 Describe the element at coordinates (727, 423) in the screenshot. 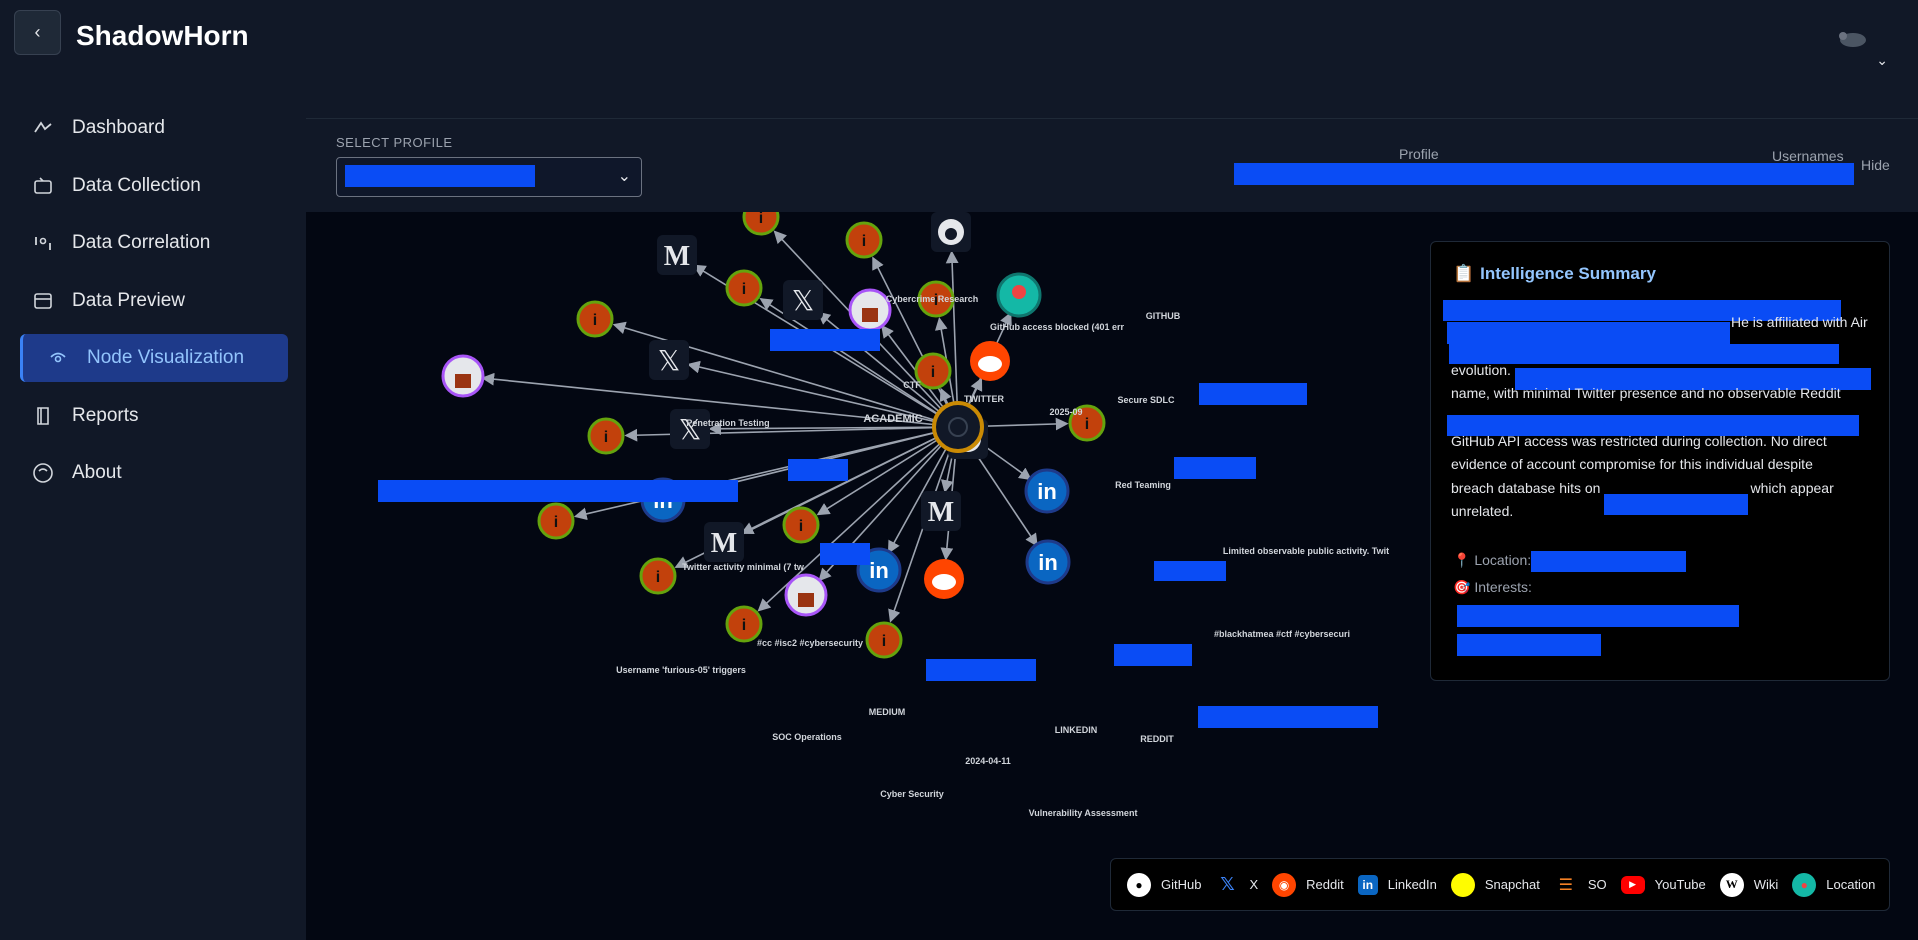

I see `node-label: Penetration Testing` at that location.